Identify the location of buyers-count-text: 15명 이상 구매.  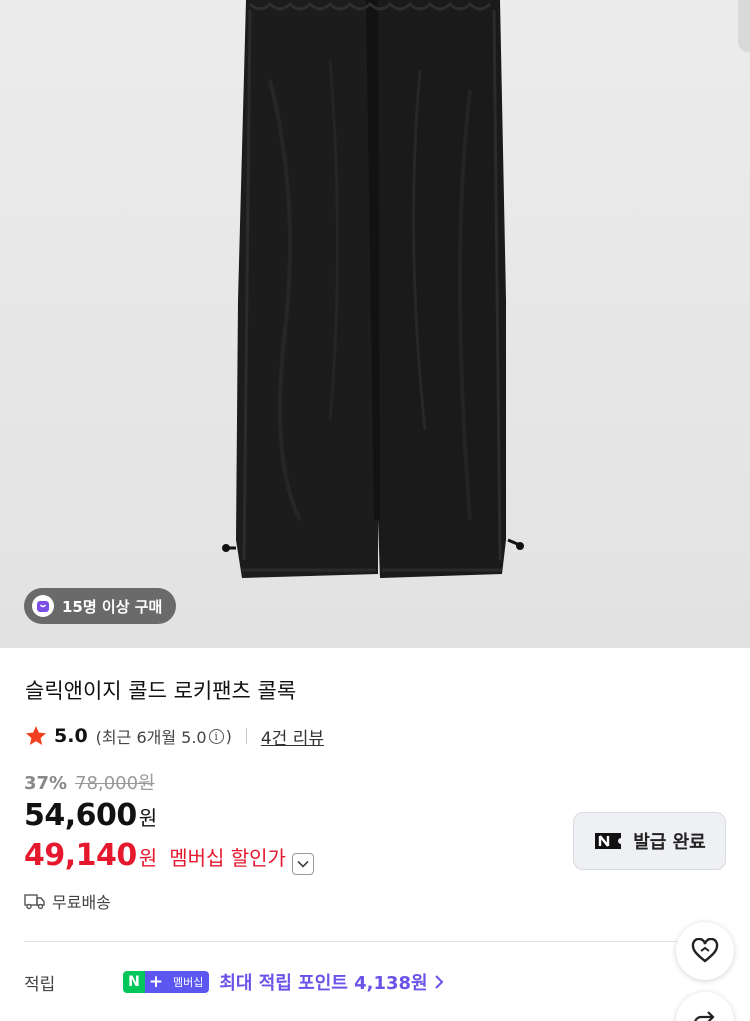
(112, 606).